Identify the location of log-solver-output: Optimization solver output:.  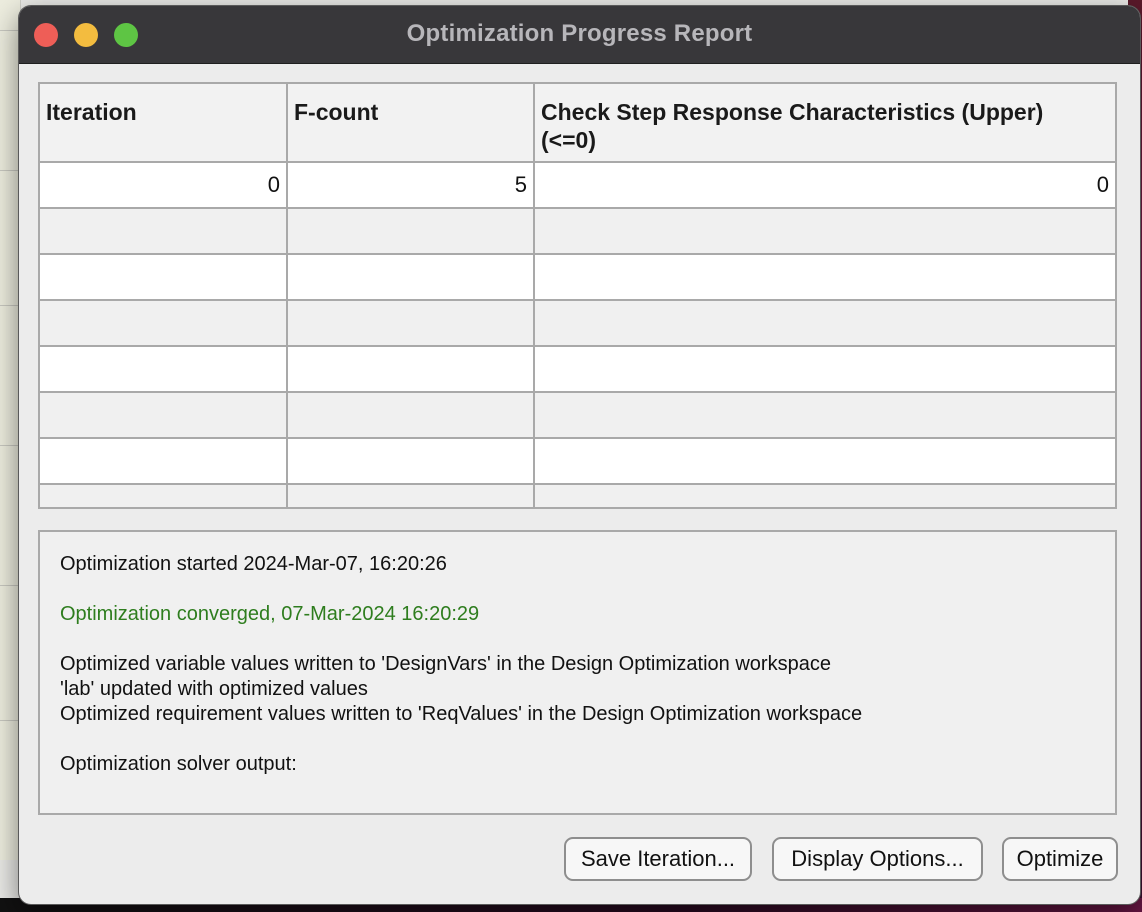
(178, 764).